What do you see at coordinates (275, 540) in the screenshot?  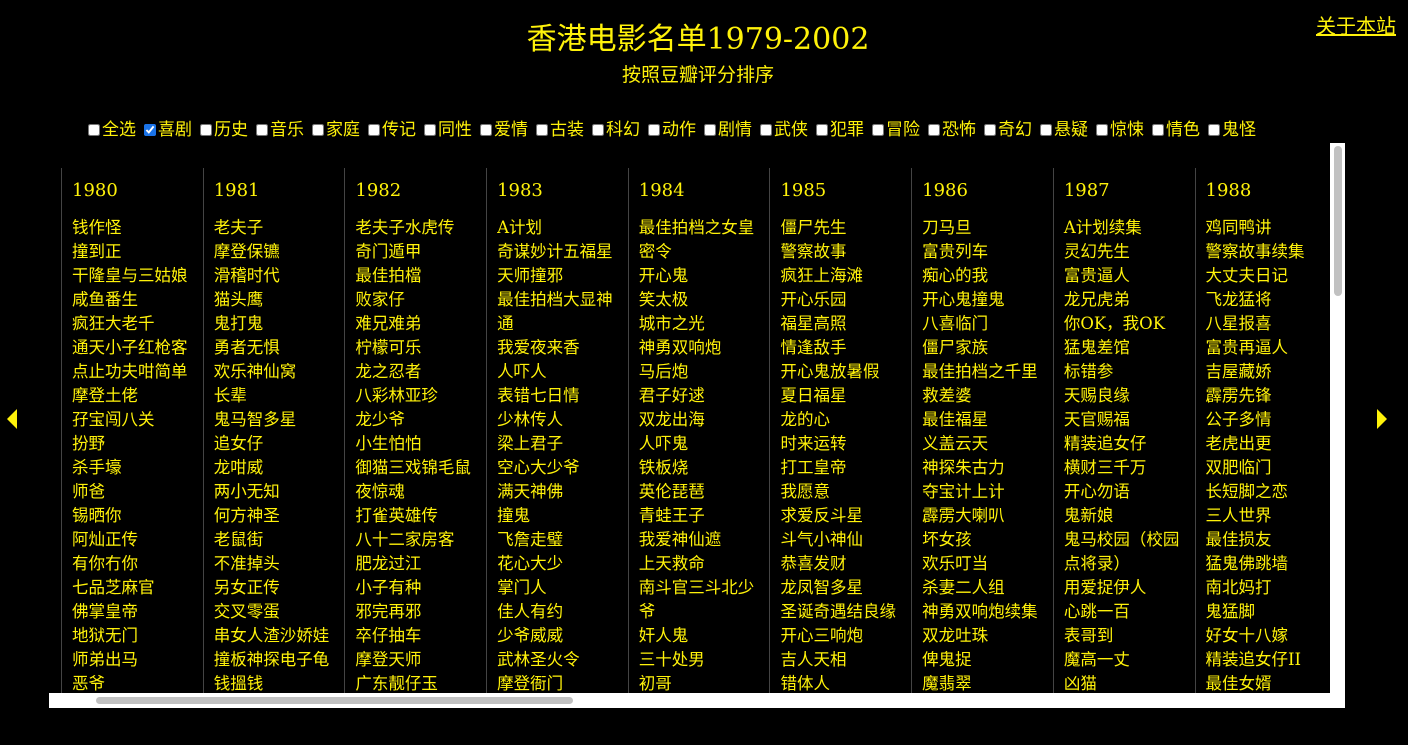 I see `film-item: 老鼠街` at bounding box center [275, 540].